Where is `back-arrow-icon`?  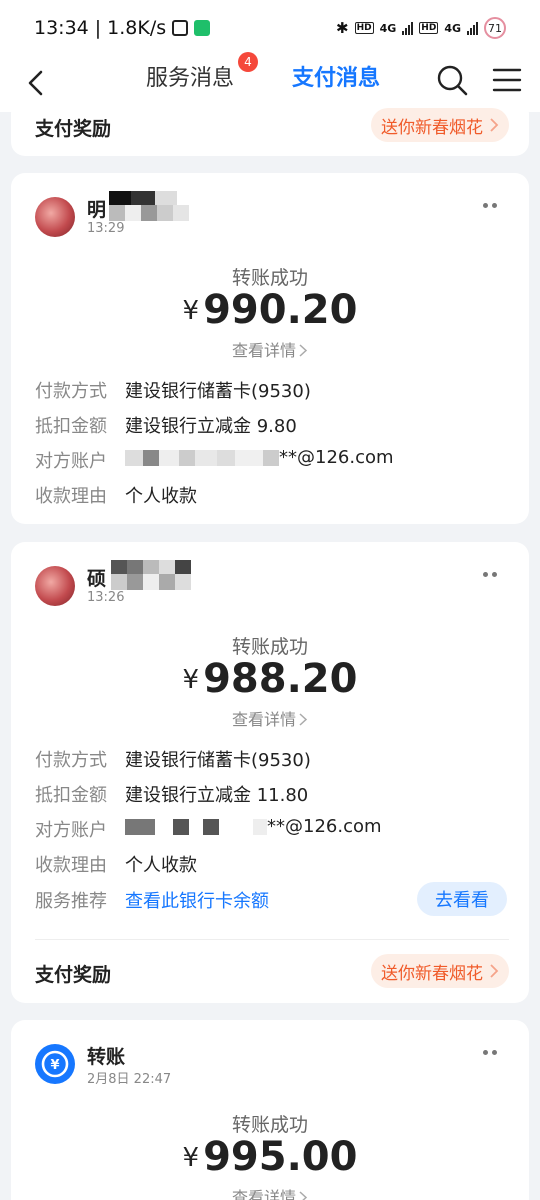
back-arrow-icon is located at coordinates (37, 83).